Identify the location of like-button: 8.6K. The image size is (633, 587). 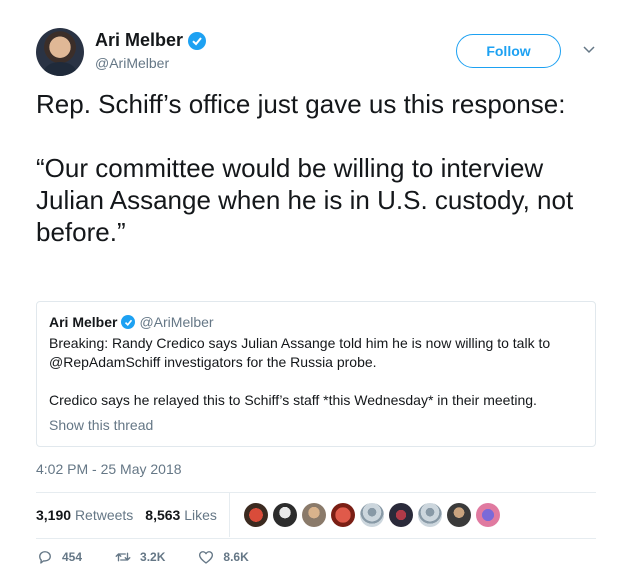
(223, 557).